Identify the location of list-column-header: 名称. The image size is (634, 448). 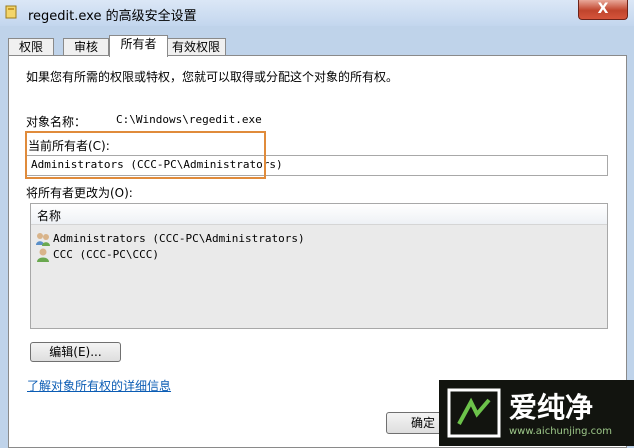
(319, 214).